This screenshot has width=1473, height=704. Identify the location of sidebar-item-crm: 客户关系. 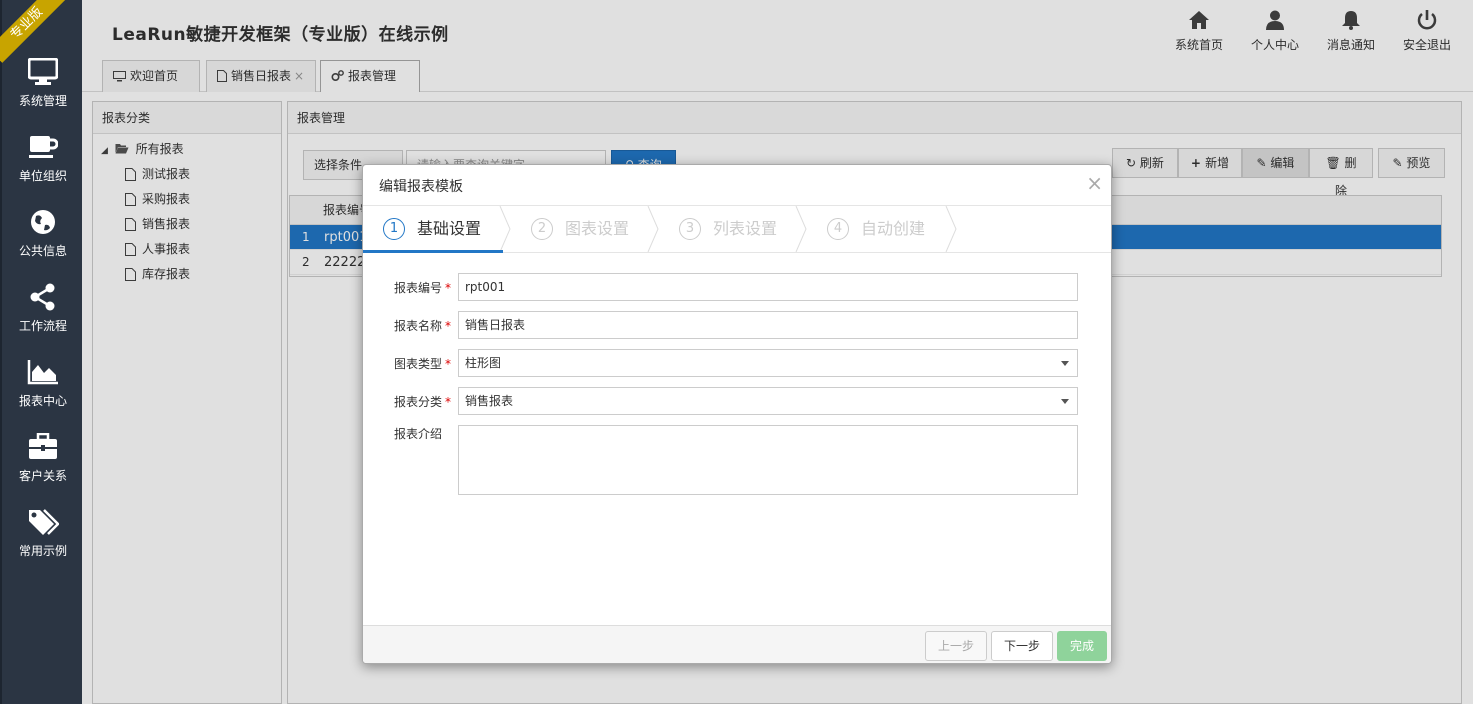
(43, 463).